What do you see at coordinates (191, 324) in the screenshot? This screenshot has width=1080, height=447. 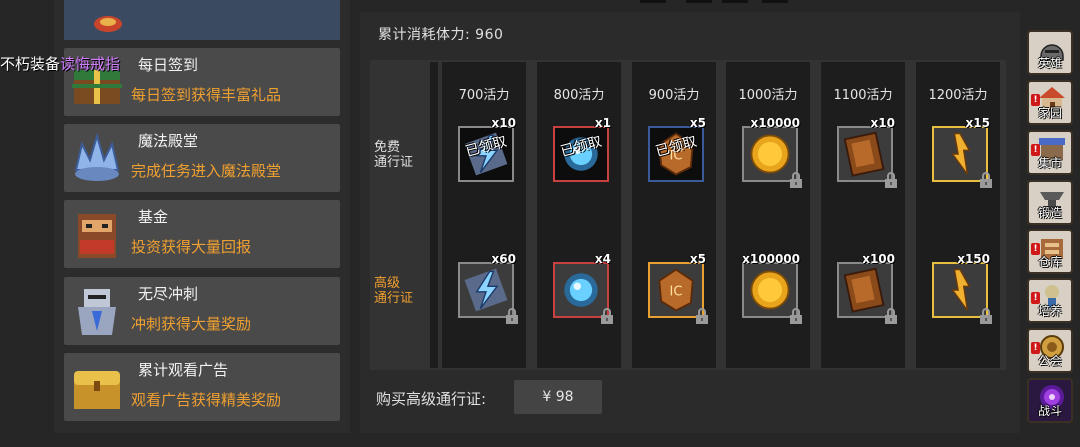 I see `event-desc: 冲刺获得大量奖励` at bounding box center [191, 324].